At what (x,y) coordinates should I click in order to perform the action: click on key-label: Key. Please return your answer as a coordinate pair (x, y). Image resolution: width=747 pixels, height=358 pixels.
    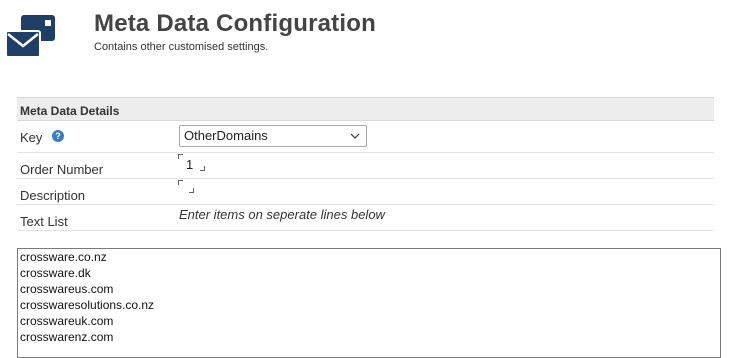
    Looking at the image, I should click on (31, 137).